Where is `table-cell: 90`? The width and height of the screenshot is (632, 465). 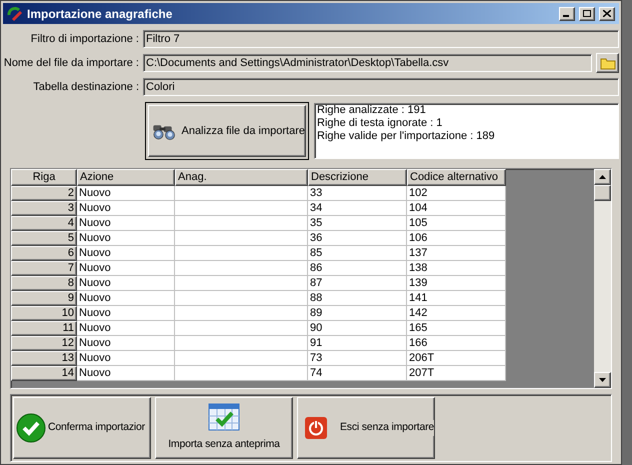 table-cell: 90 is located at coordinates (357, 328).